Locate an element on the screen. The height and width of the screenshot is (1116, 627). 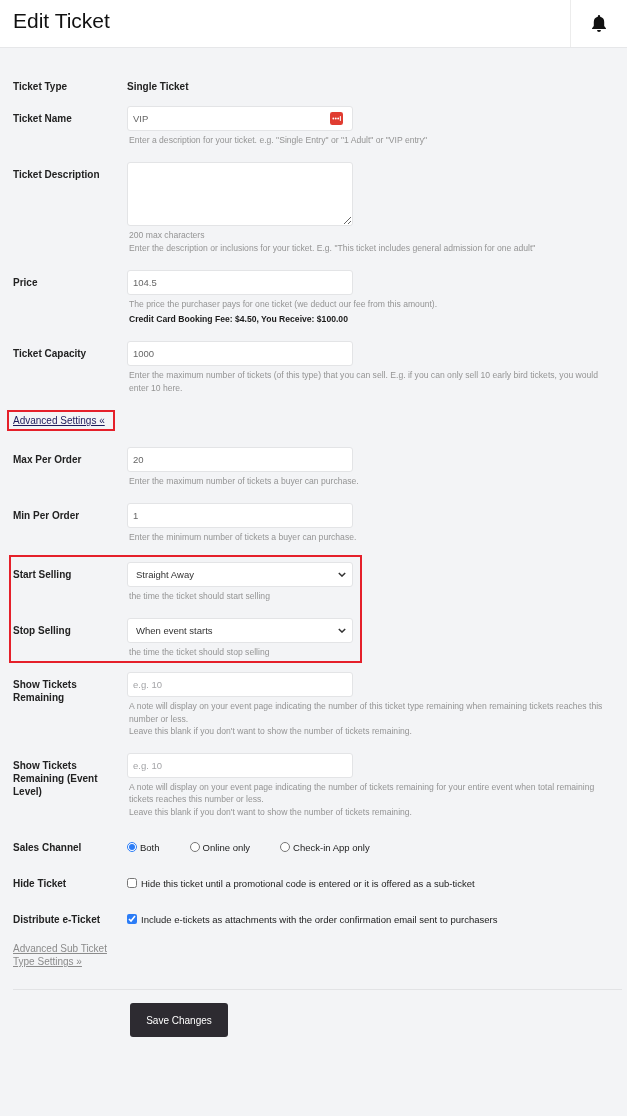
help-text: 200 max characters is located at coordinates (167, 235).